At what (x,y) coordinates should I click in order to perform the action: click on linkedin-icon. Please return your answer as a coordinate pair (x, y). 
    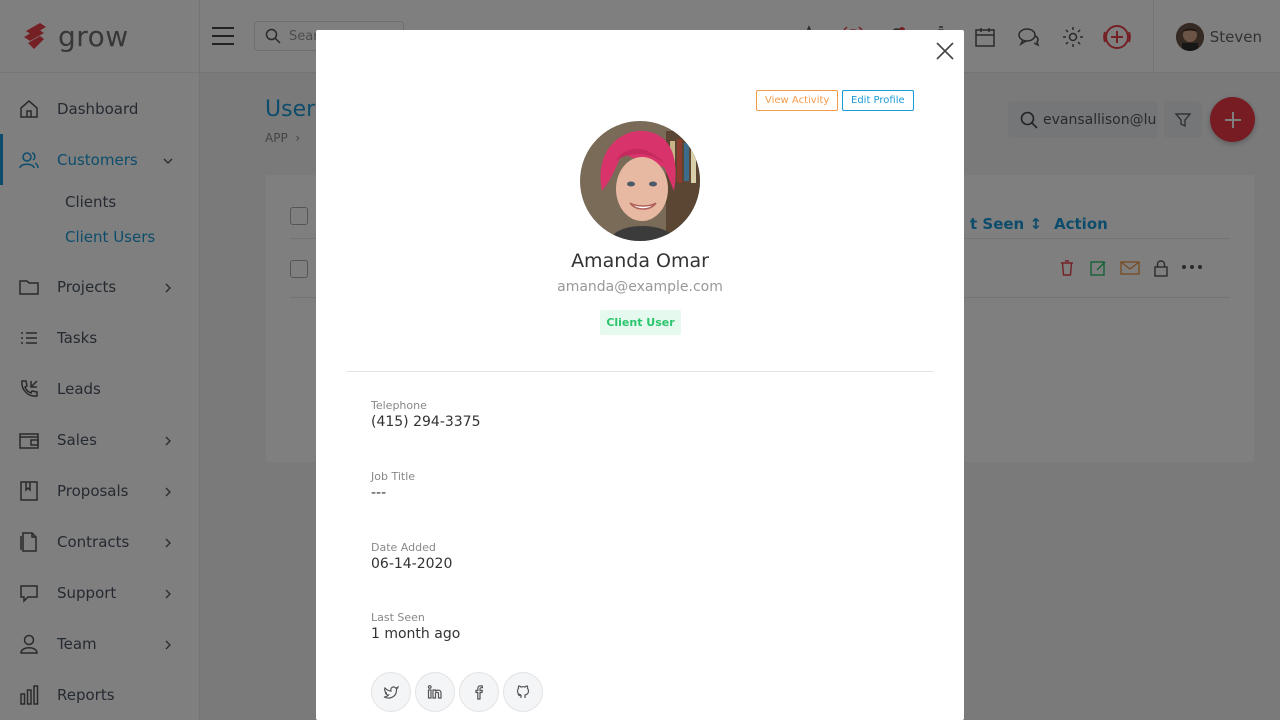
    Looking at the image, I should click on (435, 692).